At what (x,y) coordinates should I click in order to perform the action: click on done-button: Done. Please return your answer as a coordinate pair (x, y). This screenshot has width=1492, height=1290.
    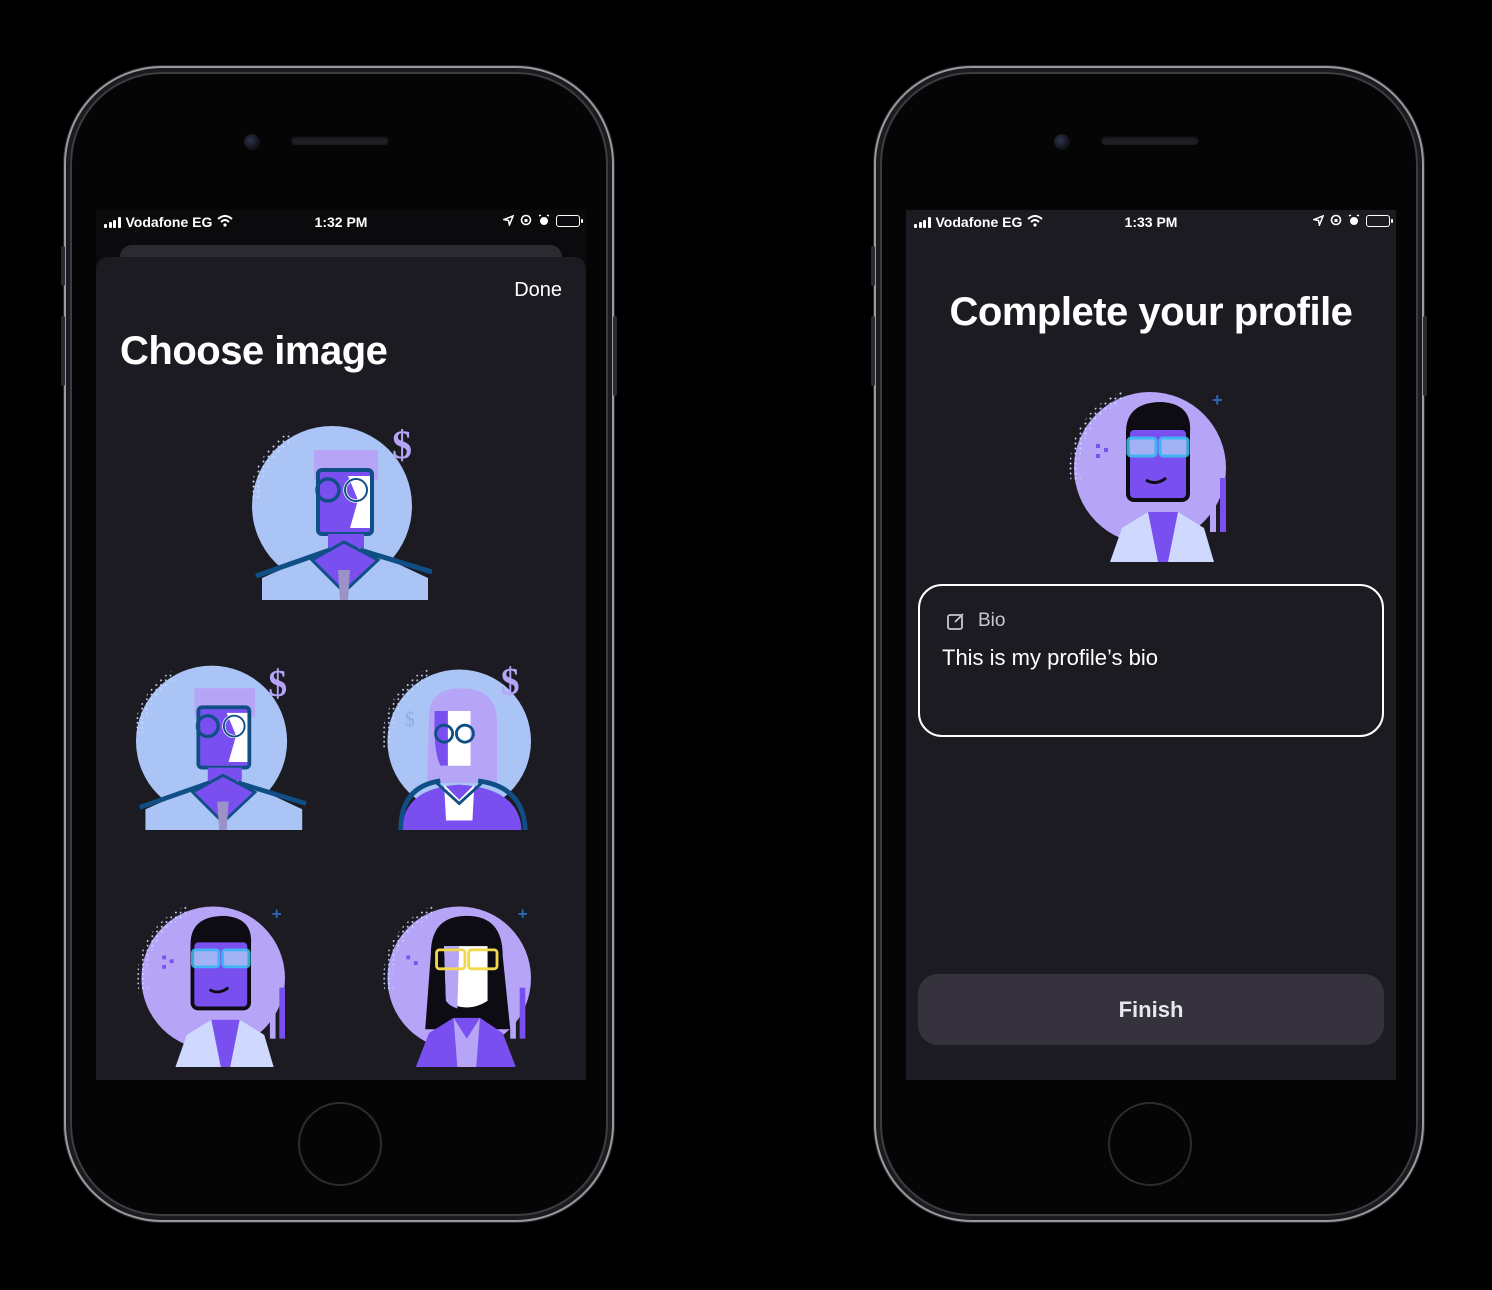
    Looking at the image, I should click on (538, 290).